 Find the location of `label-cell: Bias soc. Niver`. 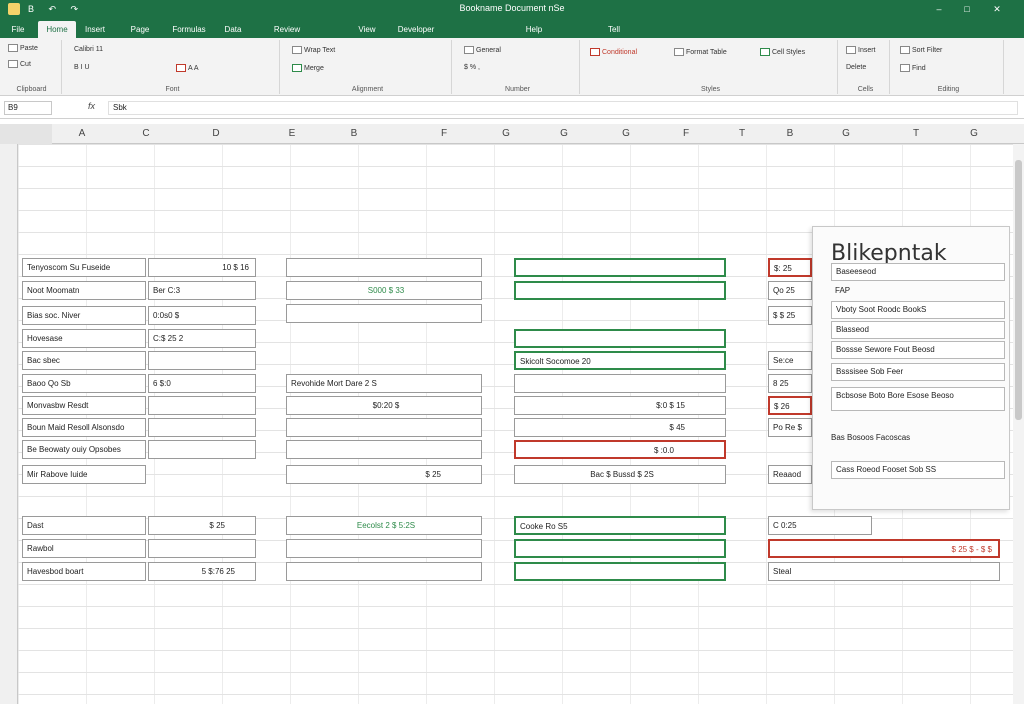

label-cell: Bias soc. Niver is located at coordinates (84, 315).